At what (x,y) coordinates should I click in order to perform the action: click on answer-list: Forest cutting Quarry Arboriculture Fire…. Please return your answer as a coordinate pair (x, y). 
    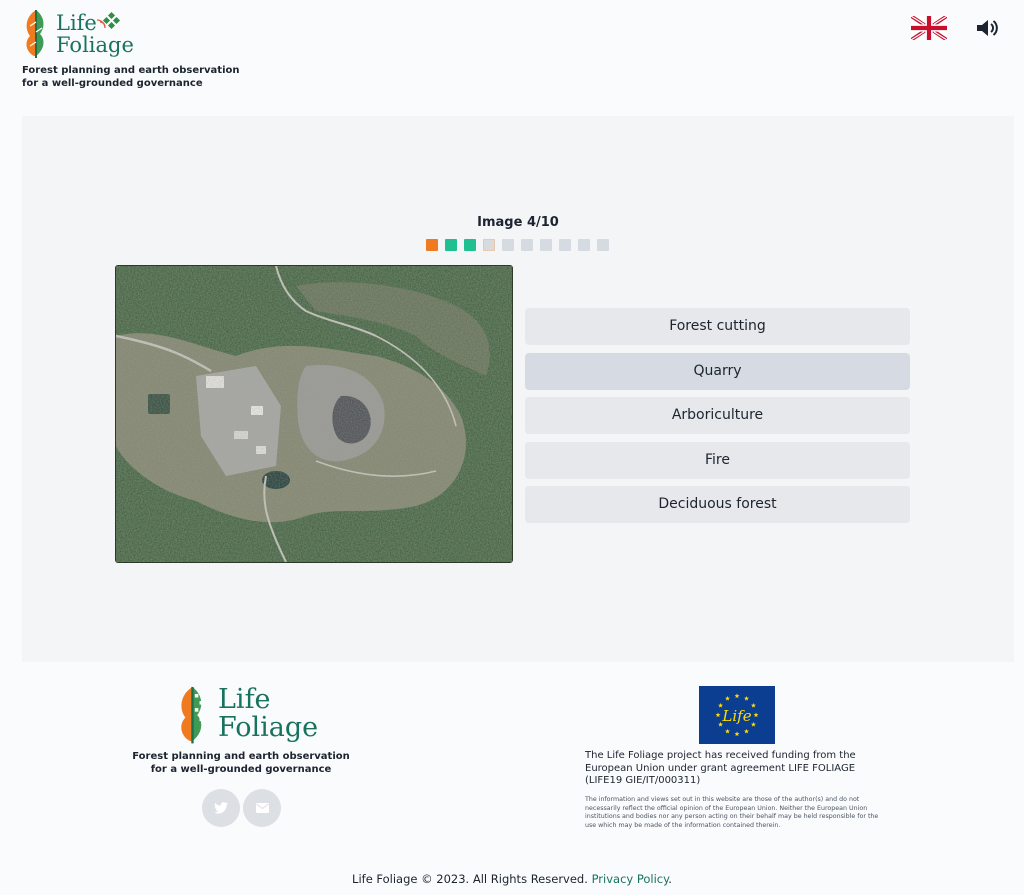
    Looking at the image, I should click on (717, 419).